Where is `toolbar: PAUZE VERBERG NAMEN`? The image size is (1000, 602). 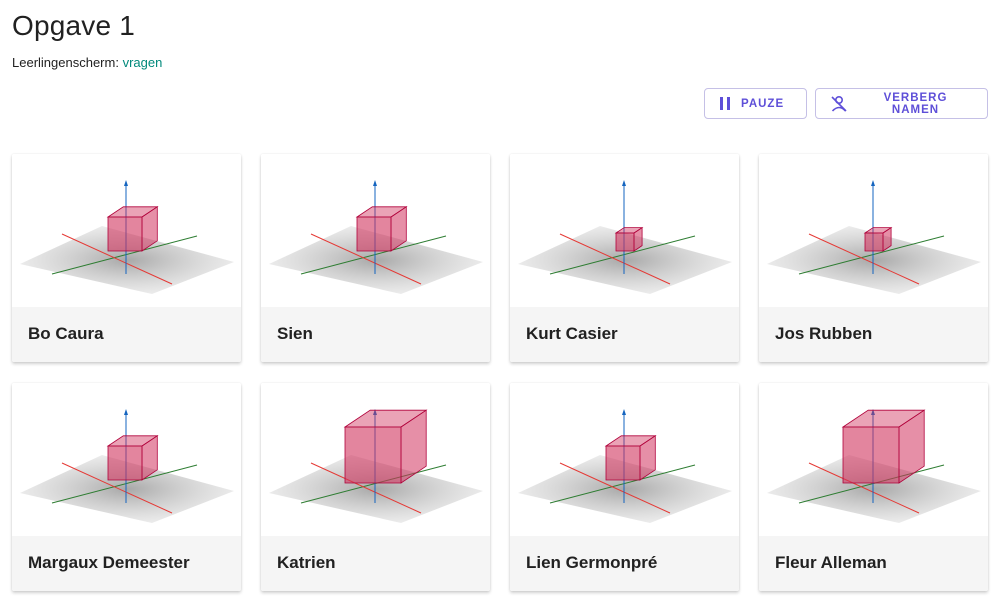
toolbar: PAUZE VERBERG NAMEN is located at coordinates (846, 103).